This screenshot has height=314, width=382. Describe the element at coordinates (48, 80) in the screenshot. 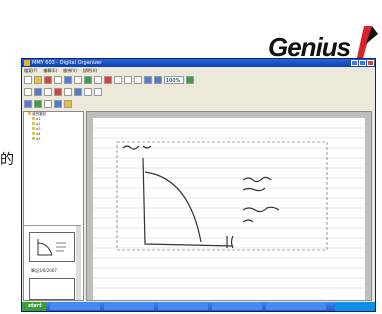

I see `record-icon` at that location.